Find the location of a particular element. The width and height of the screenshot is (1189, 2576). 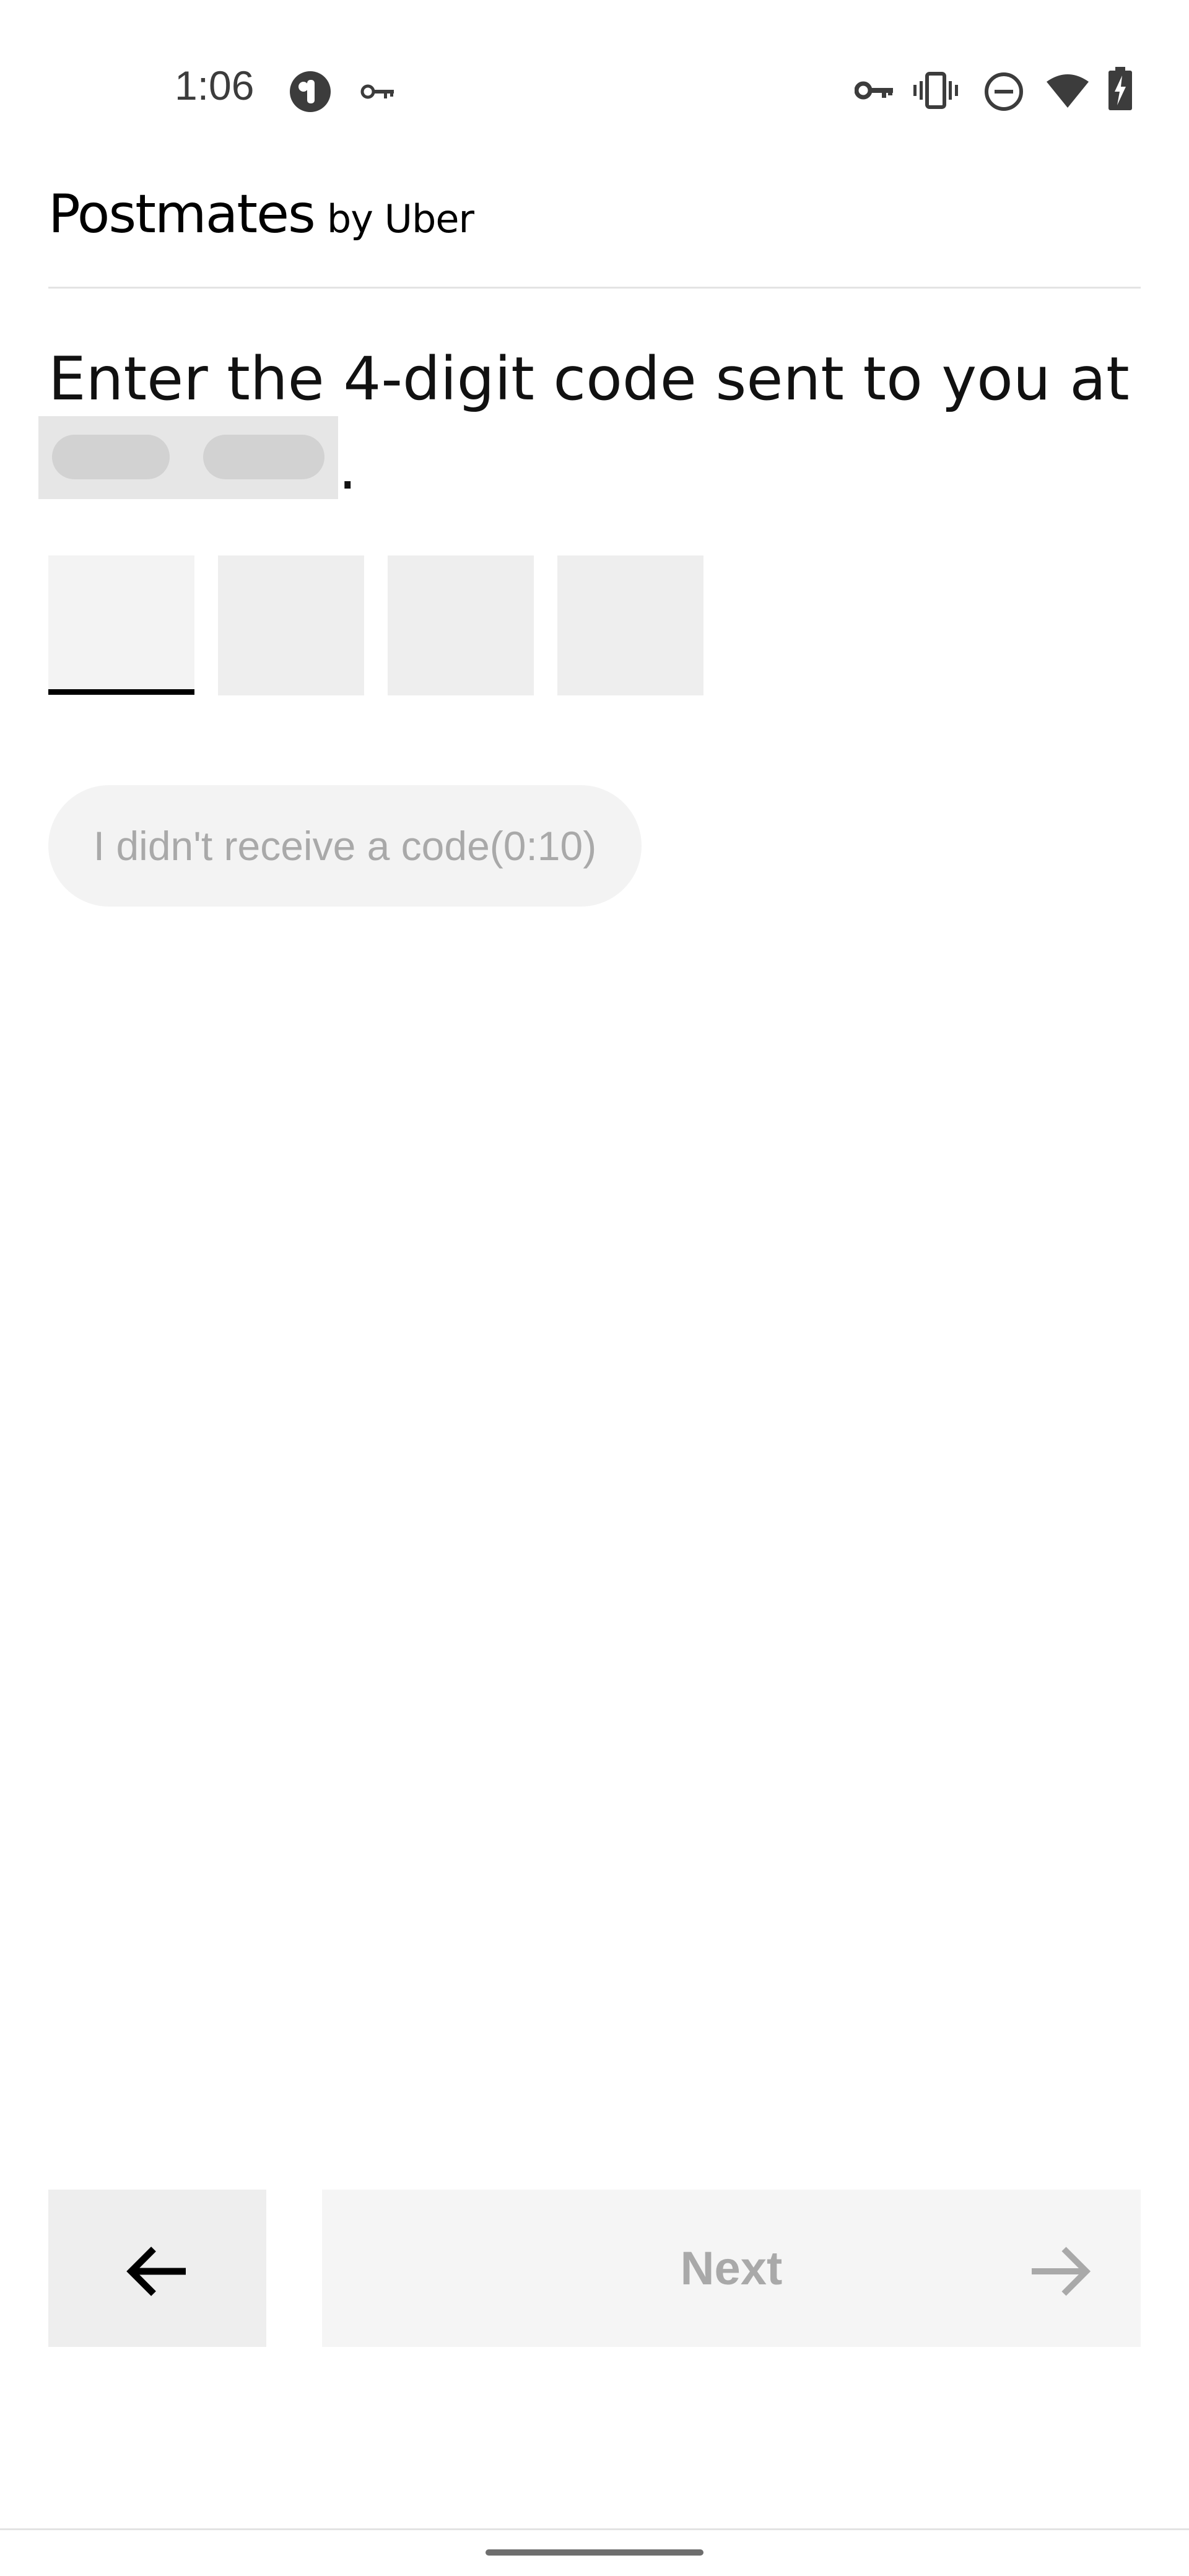

resend-code-button: I didn't receive a code(0:10) is located at coordinates (345, 846).